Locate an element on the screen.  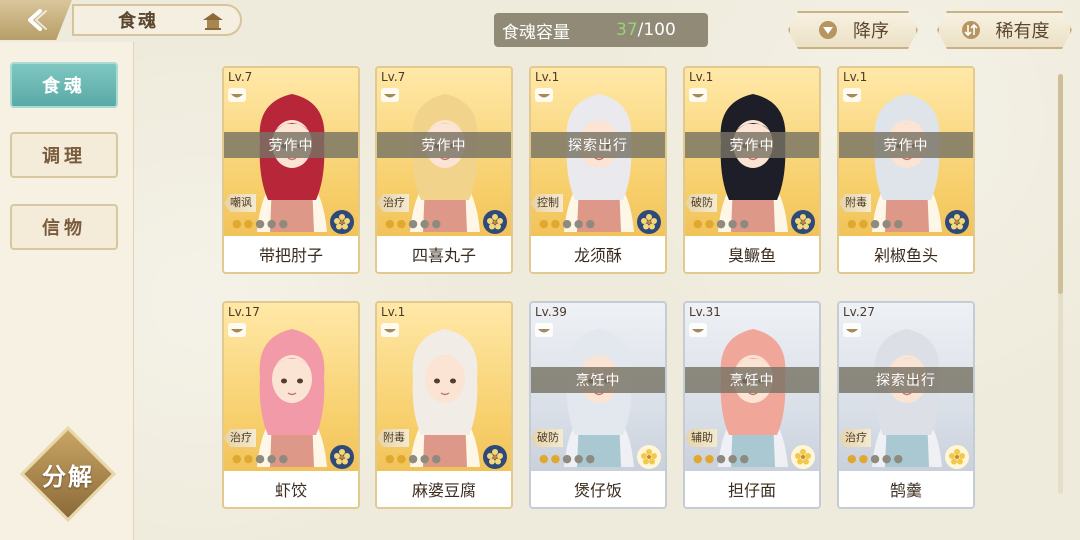
card-name: 臭鳜鱼 is located at coordinates (752, 254).